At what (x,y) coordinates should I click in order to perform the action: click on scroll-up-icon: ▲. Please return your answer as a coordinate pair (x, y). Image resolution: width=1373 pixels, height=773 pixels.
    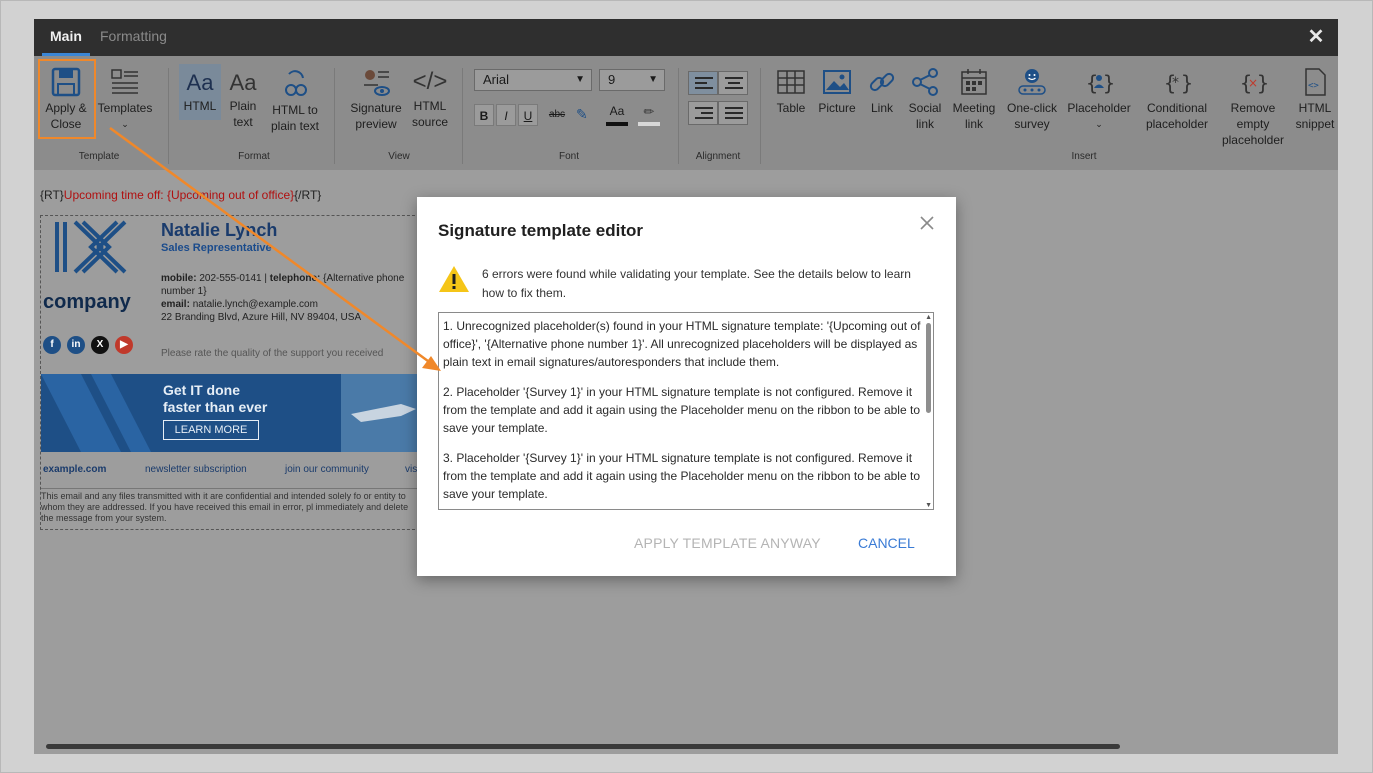
    Looking at the image, I should click on (928, 317).